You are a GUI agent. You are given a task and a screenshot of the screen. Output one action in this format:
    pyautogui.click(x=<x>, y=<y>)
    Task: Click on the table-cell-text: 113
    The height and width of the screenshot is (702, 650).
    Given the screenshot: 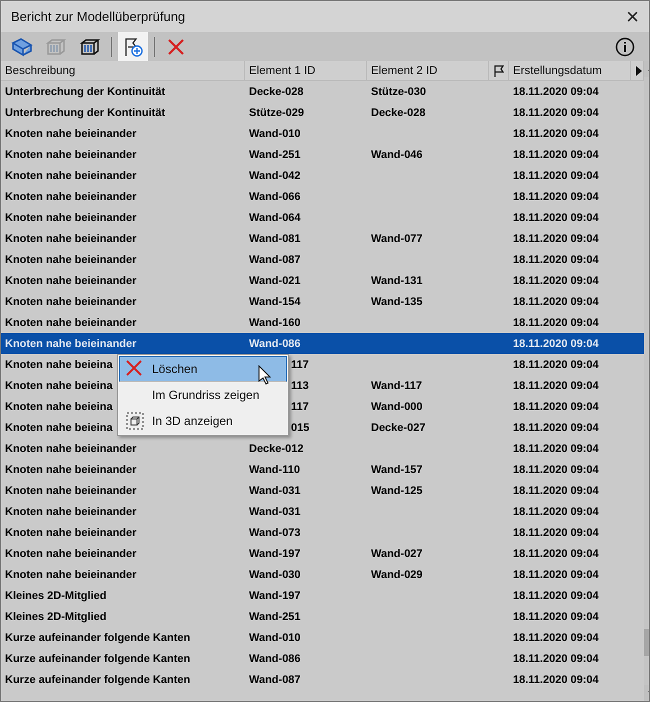 What is the action you would take?
    pyautogui.click(x=299, y=386)
    